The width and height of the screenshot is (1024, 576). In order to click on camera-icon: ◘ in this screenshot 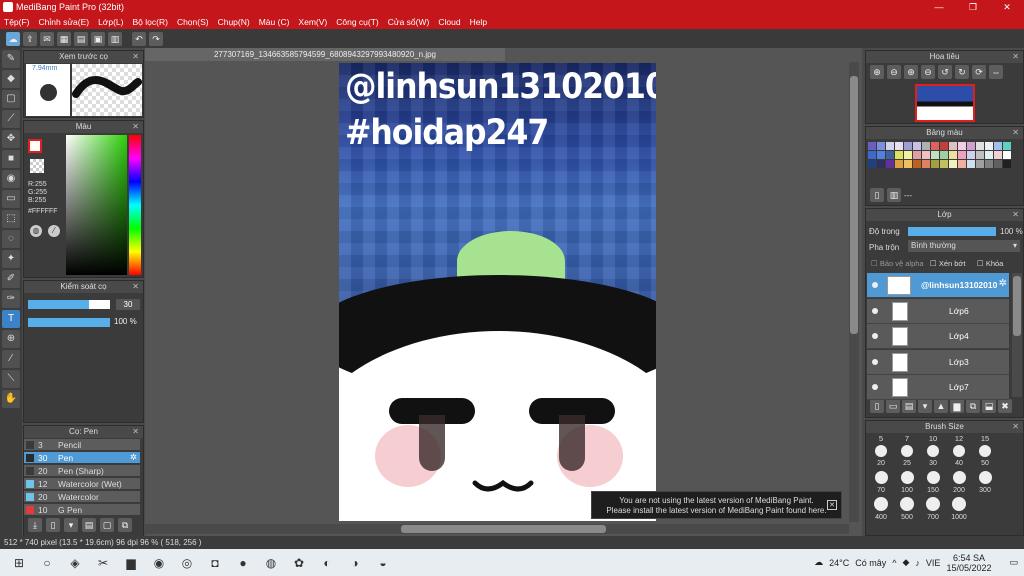, I will do `click(215, 563)`.